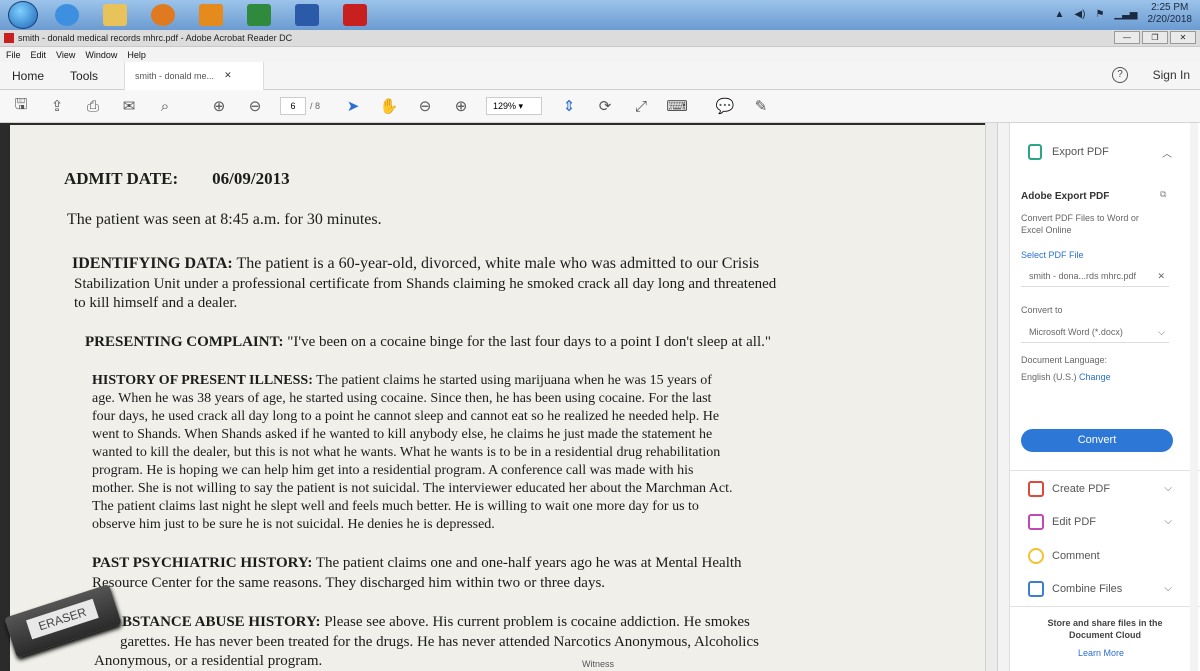 This screenshot has width=1200, height=671. I want to click on search-icon: ⌕, so click(165, 106).